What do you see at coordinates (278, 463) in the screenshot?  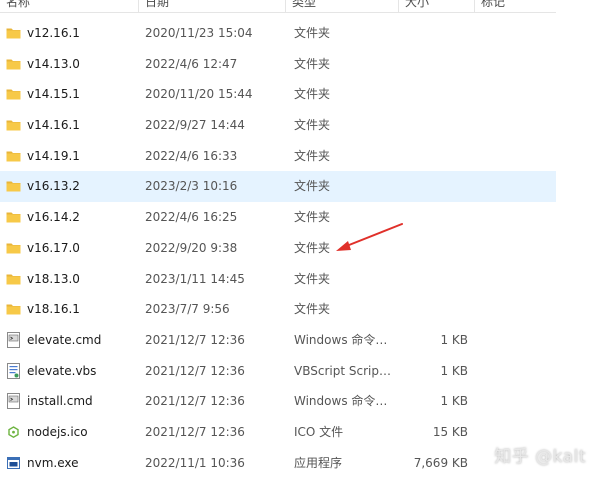 I see `list-item: nvm.exe 2022/11/1 10:36 应用程序 7,669 KB` at bounding box center [278, 463].